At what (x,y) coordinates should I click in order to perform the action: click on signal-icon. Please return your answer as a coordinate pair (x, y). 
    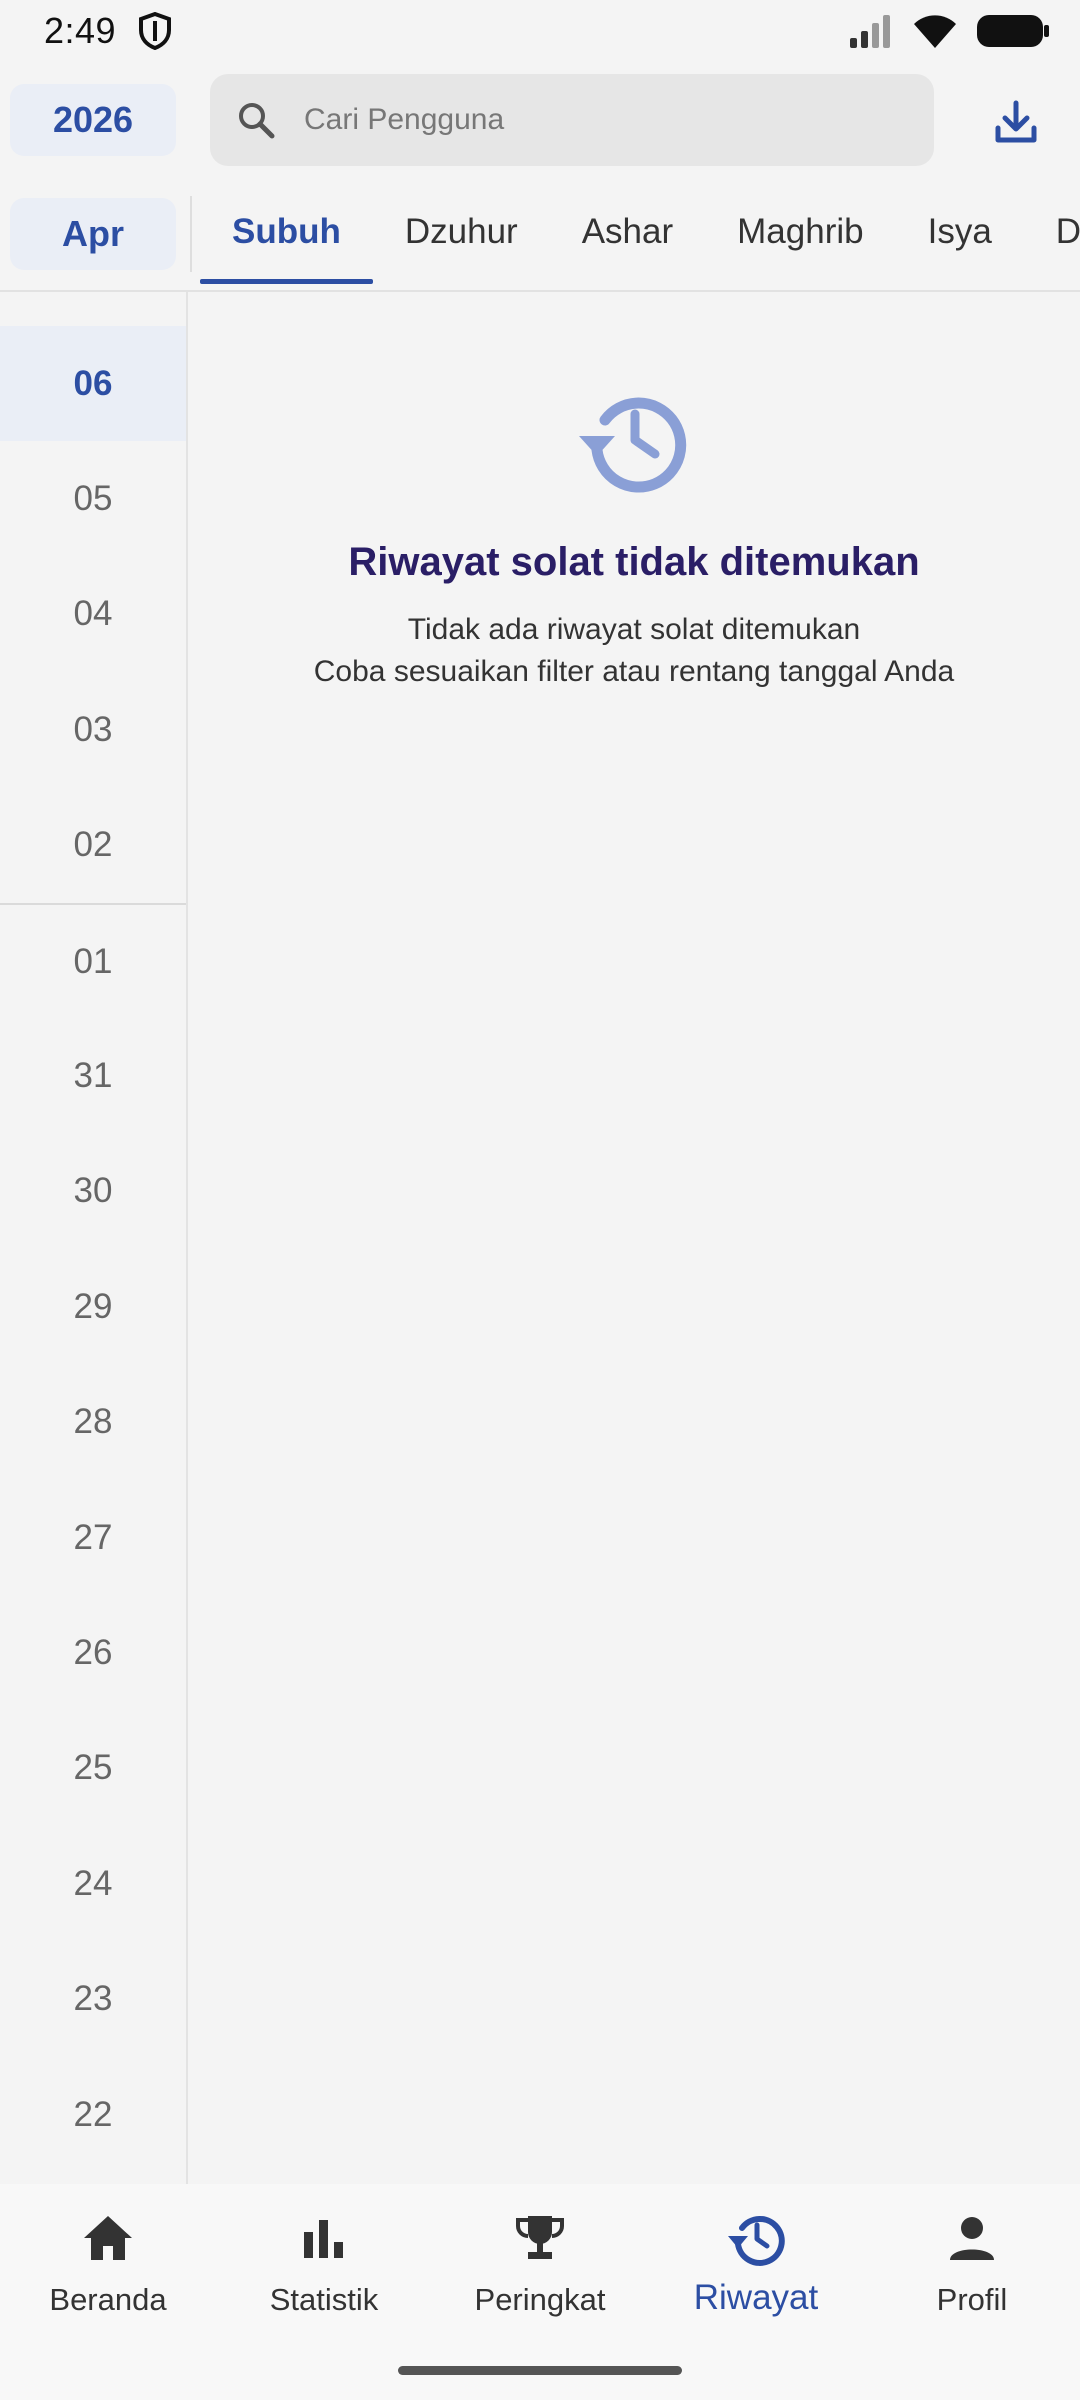
    Looking at the image, I should click on (870, 31).